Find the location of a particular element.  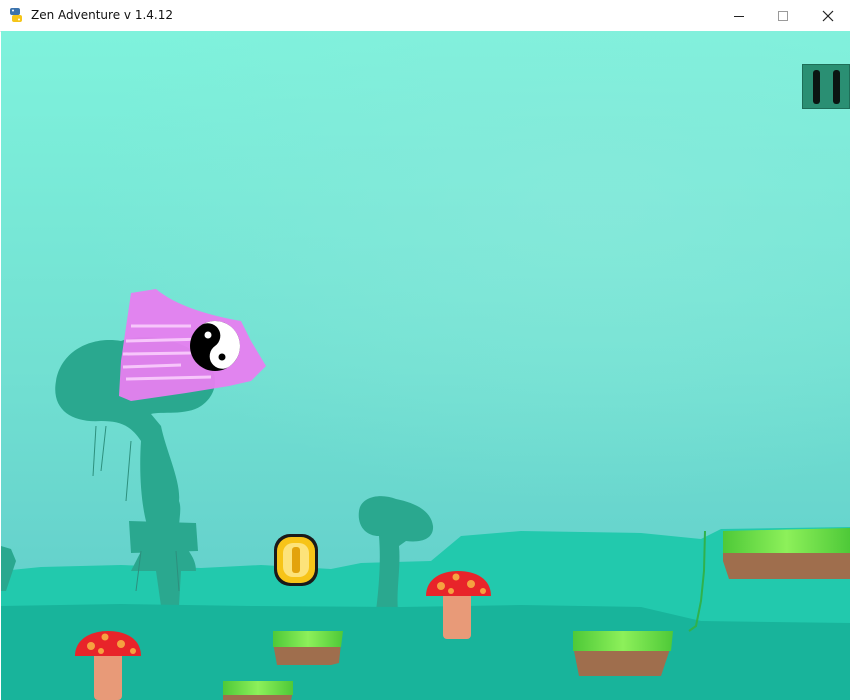

minimize-icon is located at coordinates (739, 16).